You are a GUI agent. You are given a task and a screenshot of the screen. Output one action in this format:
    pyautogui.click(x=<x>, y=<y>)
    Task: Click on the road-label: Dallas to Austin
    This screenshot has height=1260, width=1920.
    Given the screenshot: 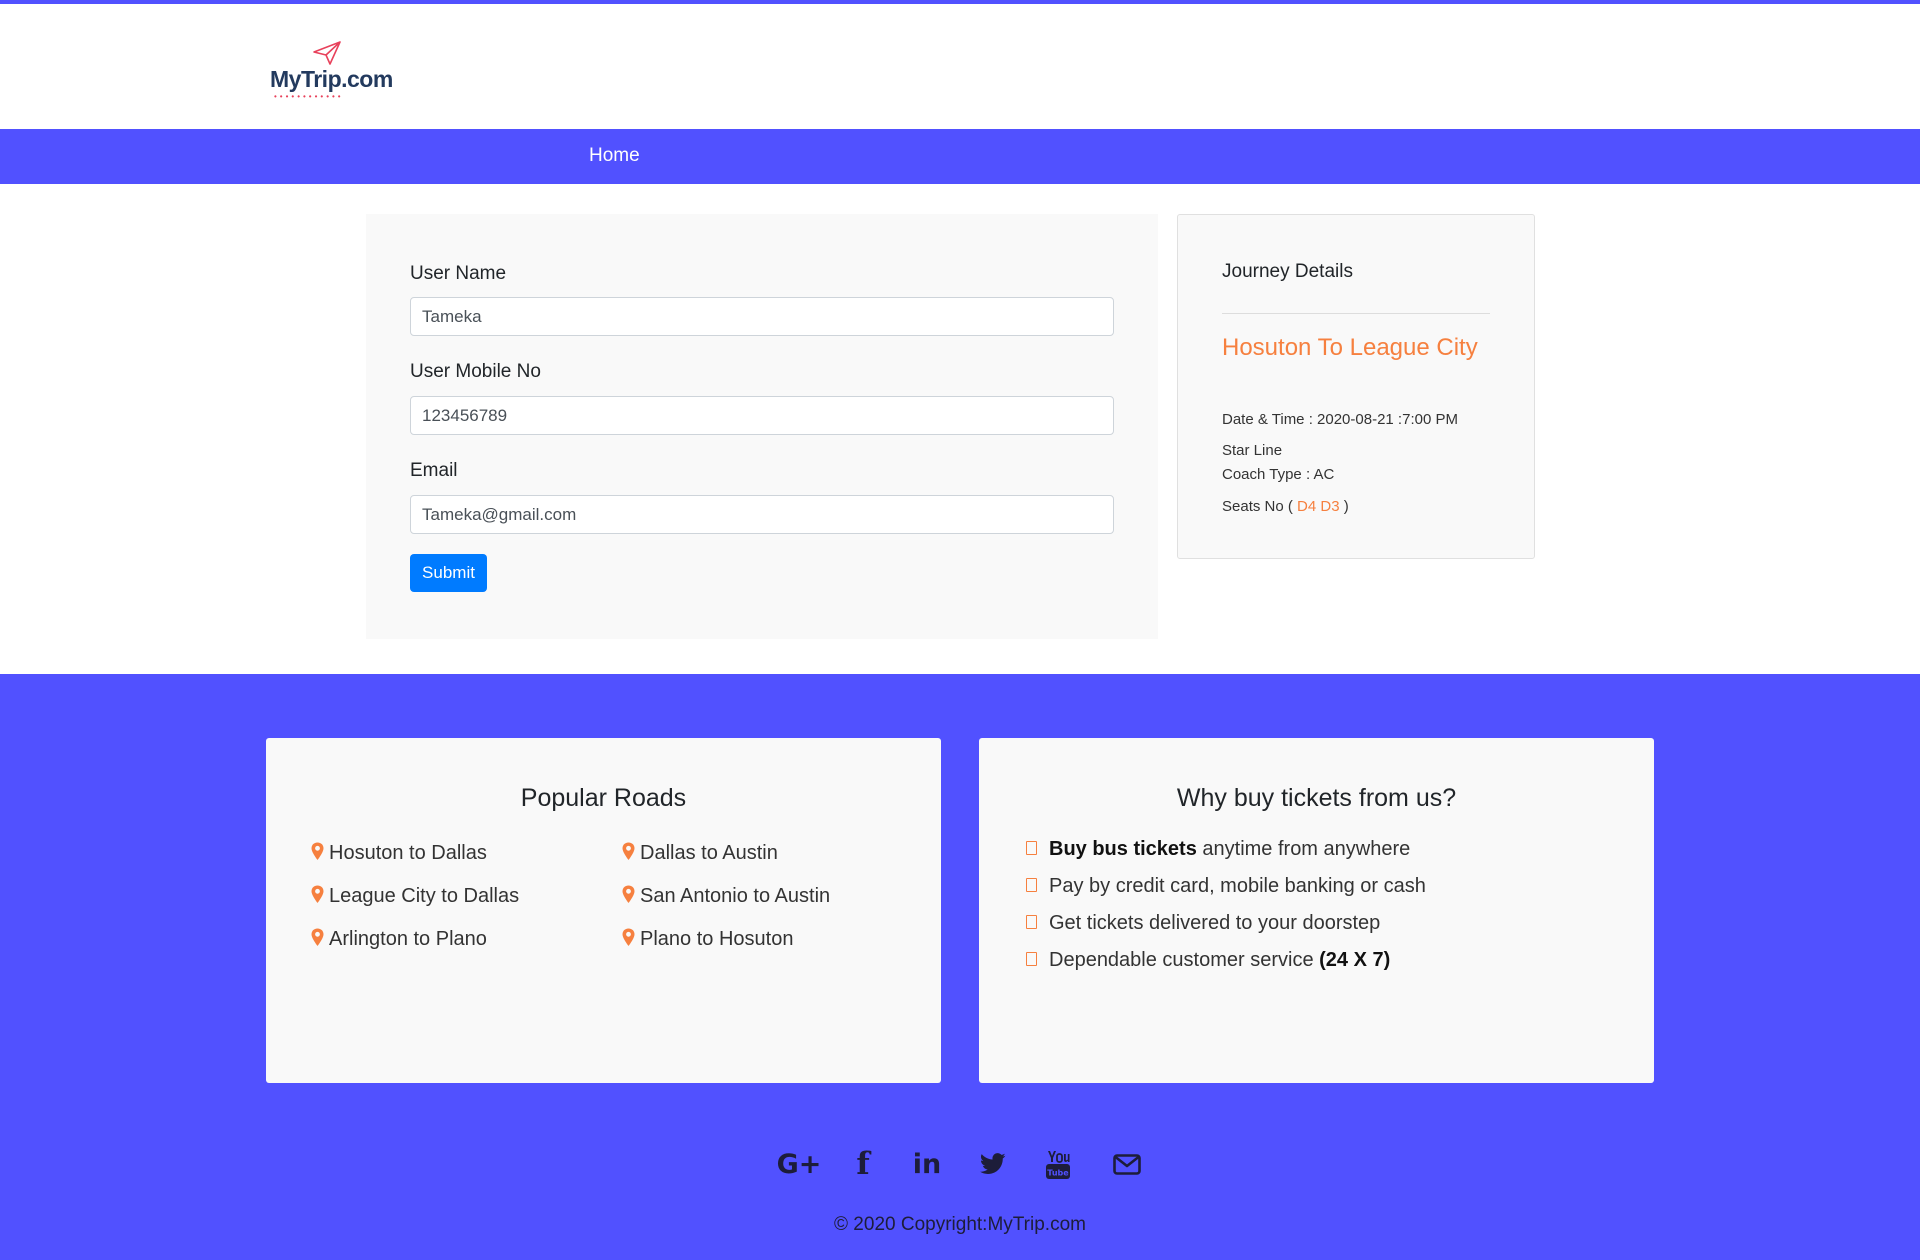 What is the action you would take?
    pyautogui.click(x=709, y=853)
    